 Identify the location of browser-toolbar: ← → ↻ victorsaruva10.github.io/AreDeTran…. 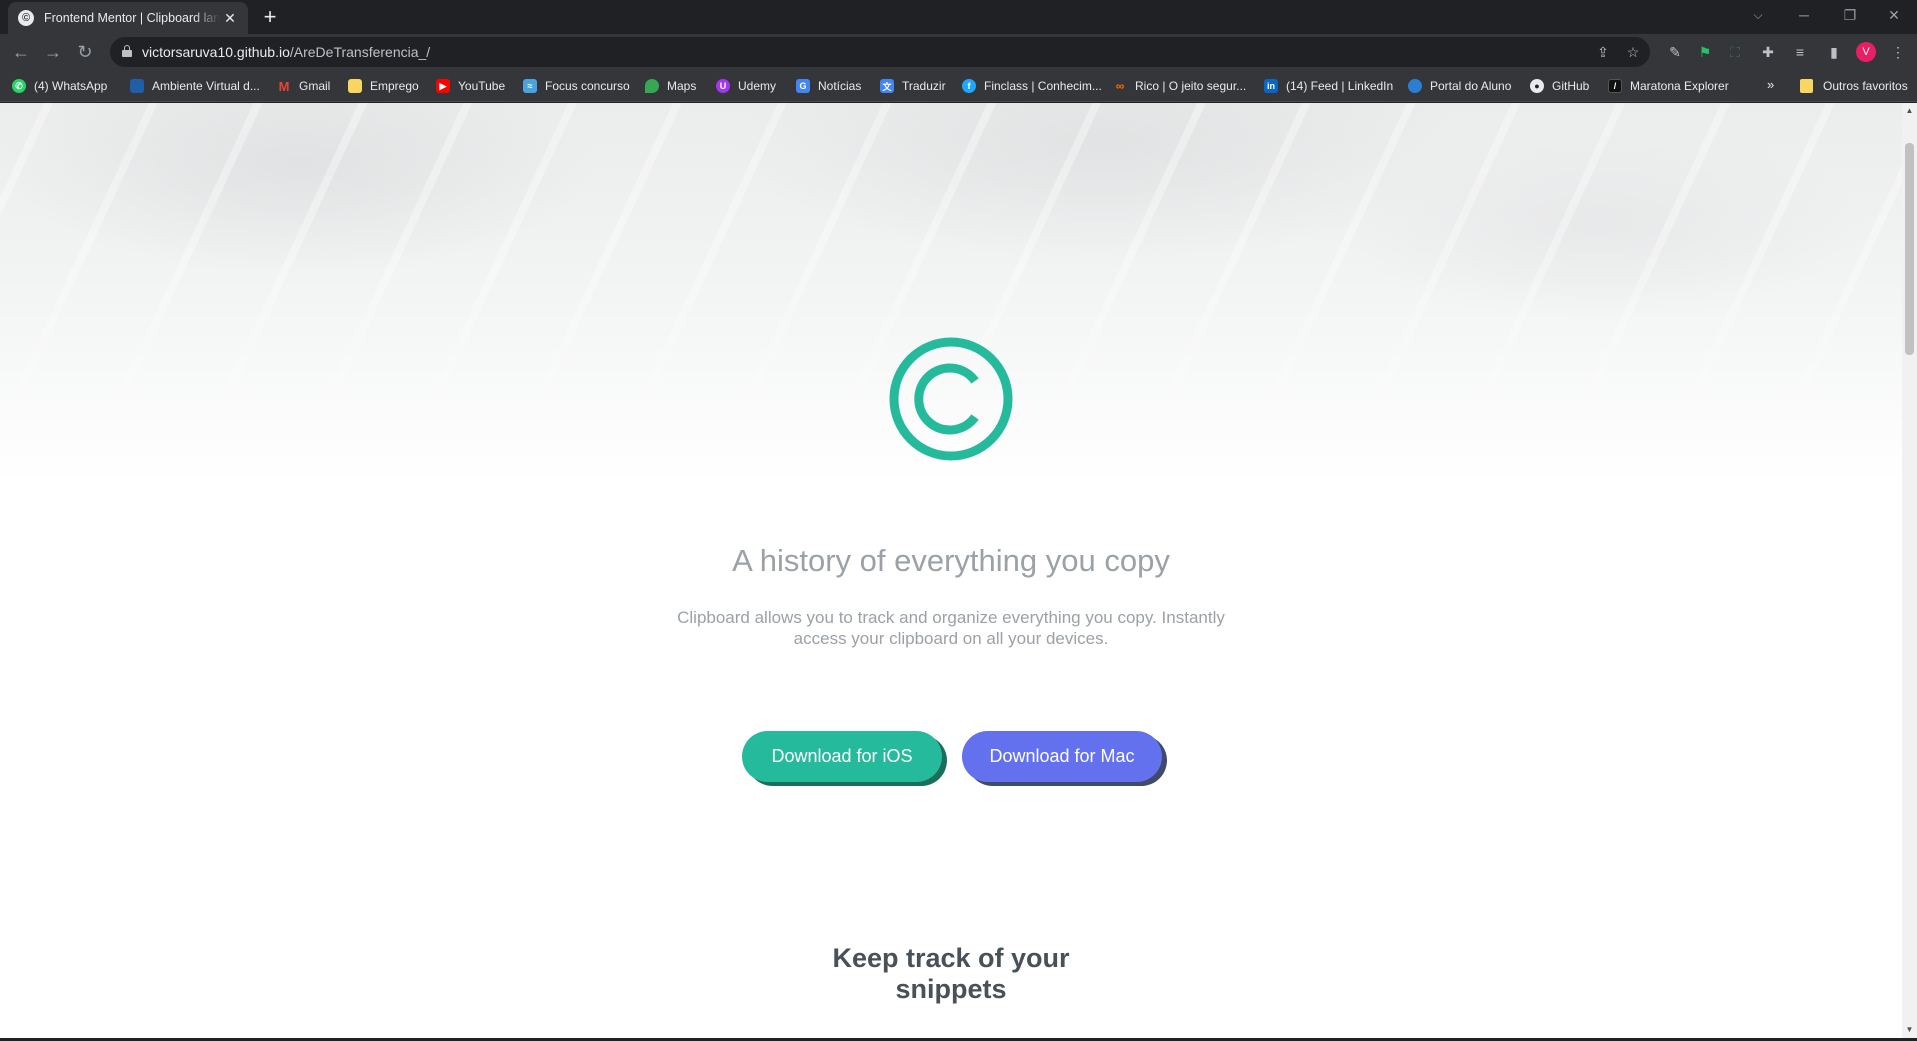
(958, 52).